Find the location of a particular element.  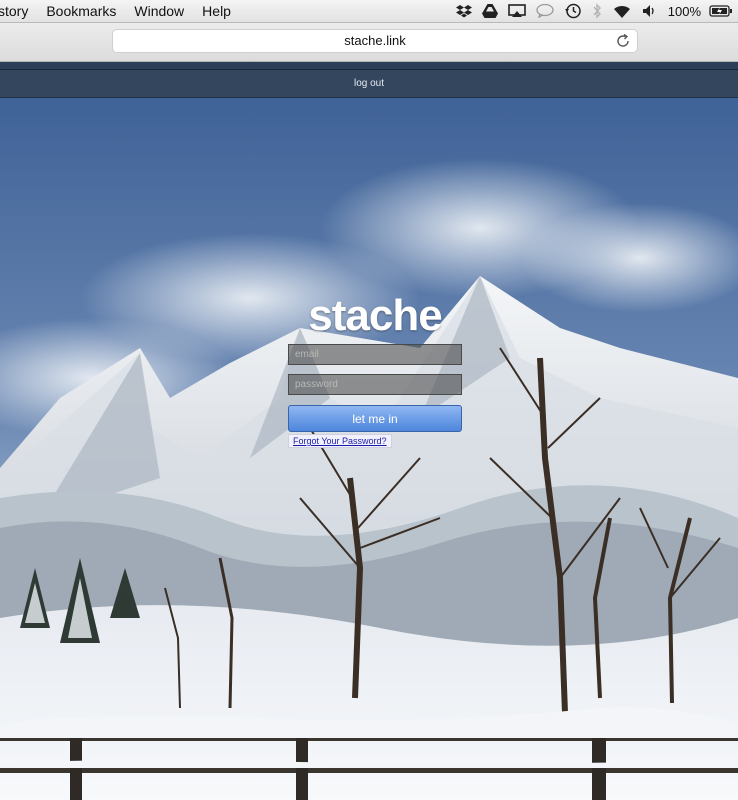

url-text: stache.link is located at coordinates (375, 40).